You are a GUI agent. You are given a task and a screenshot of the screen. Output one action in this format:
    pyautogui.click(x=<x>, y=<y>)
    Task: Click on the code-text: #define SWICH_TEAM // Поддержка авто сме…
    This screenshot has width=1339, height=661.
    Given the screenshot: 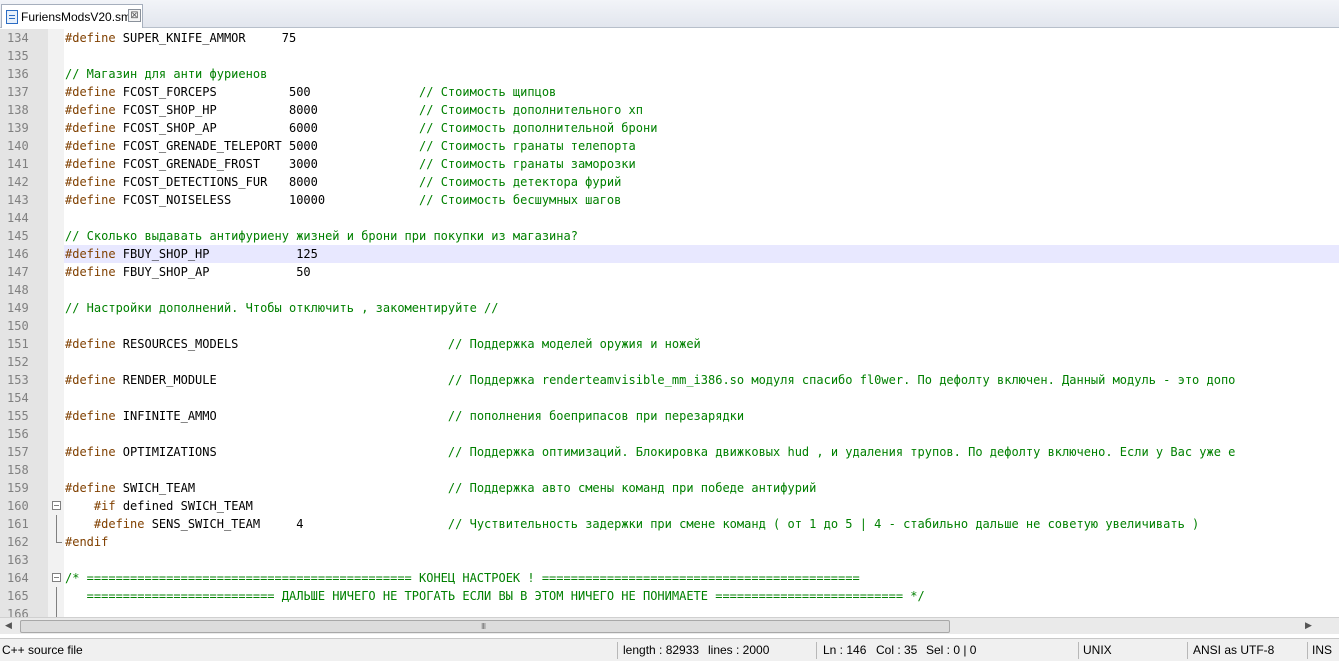 What is the action you would take?
    pyautogui.click(x=441, y=488)
    